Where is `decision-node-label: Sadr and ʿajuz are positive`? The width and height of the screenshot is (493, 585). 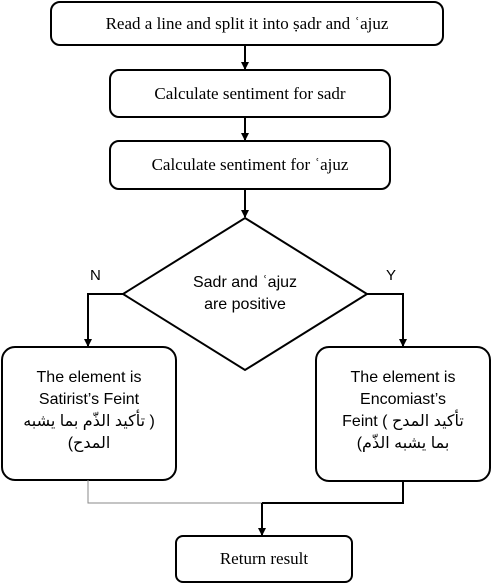
decision-node-label: Sadr and ʿajuz are positive is located at coordinates (245, 294).